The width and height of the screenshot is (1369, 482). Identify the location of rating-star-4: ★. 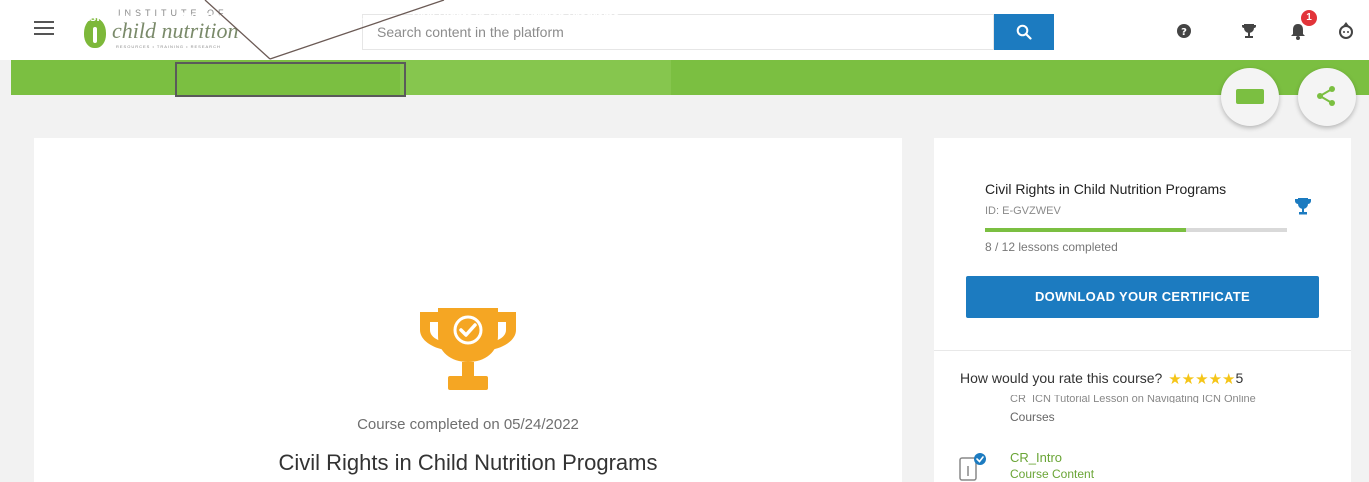
(1215, 379).